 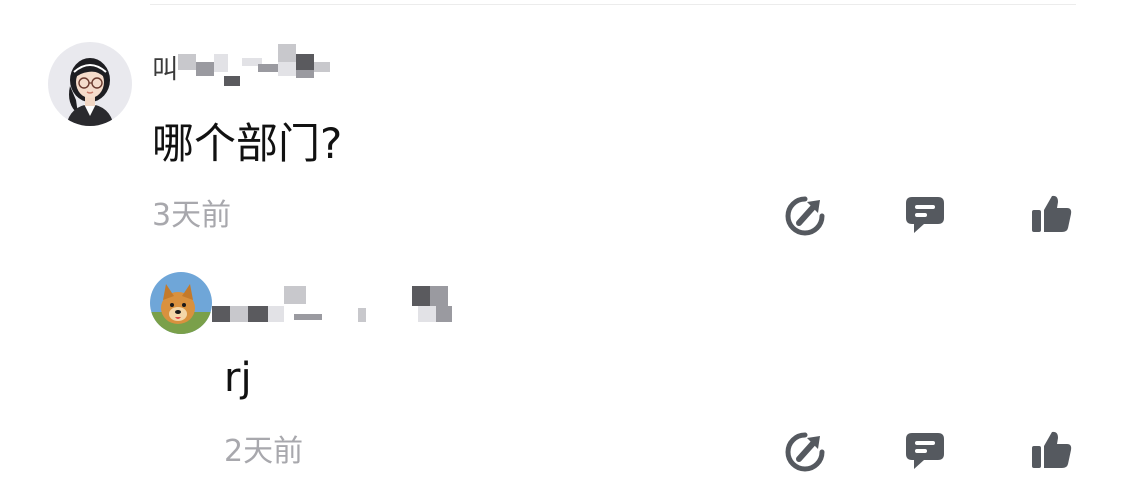 I want to click on top-divider, so click(x=613, y=4).